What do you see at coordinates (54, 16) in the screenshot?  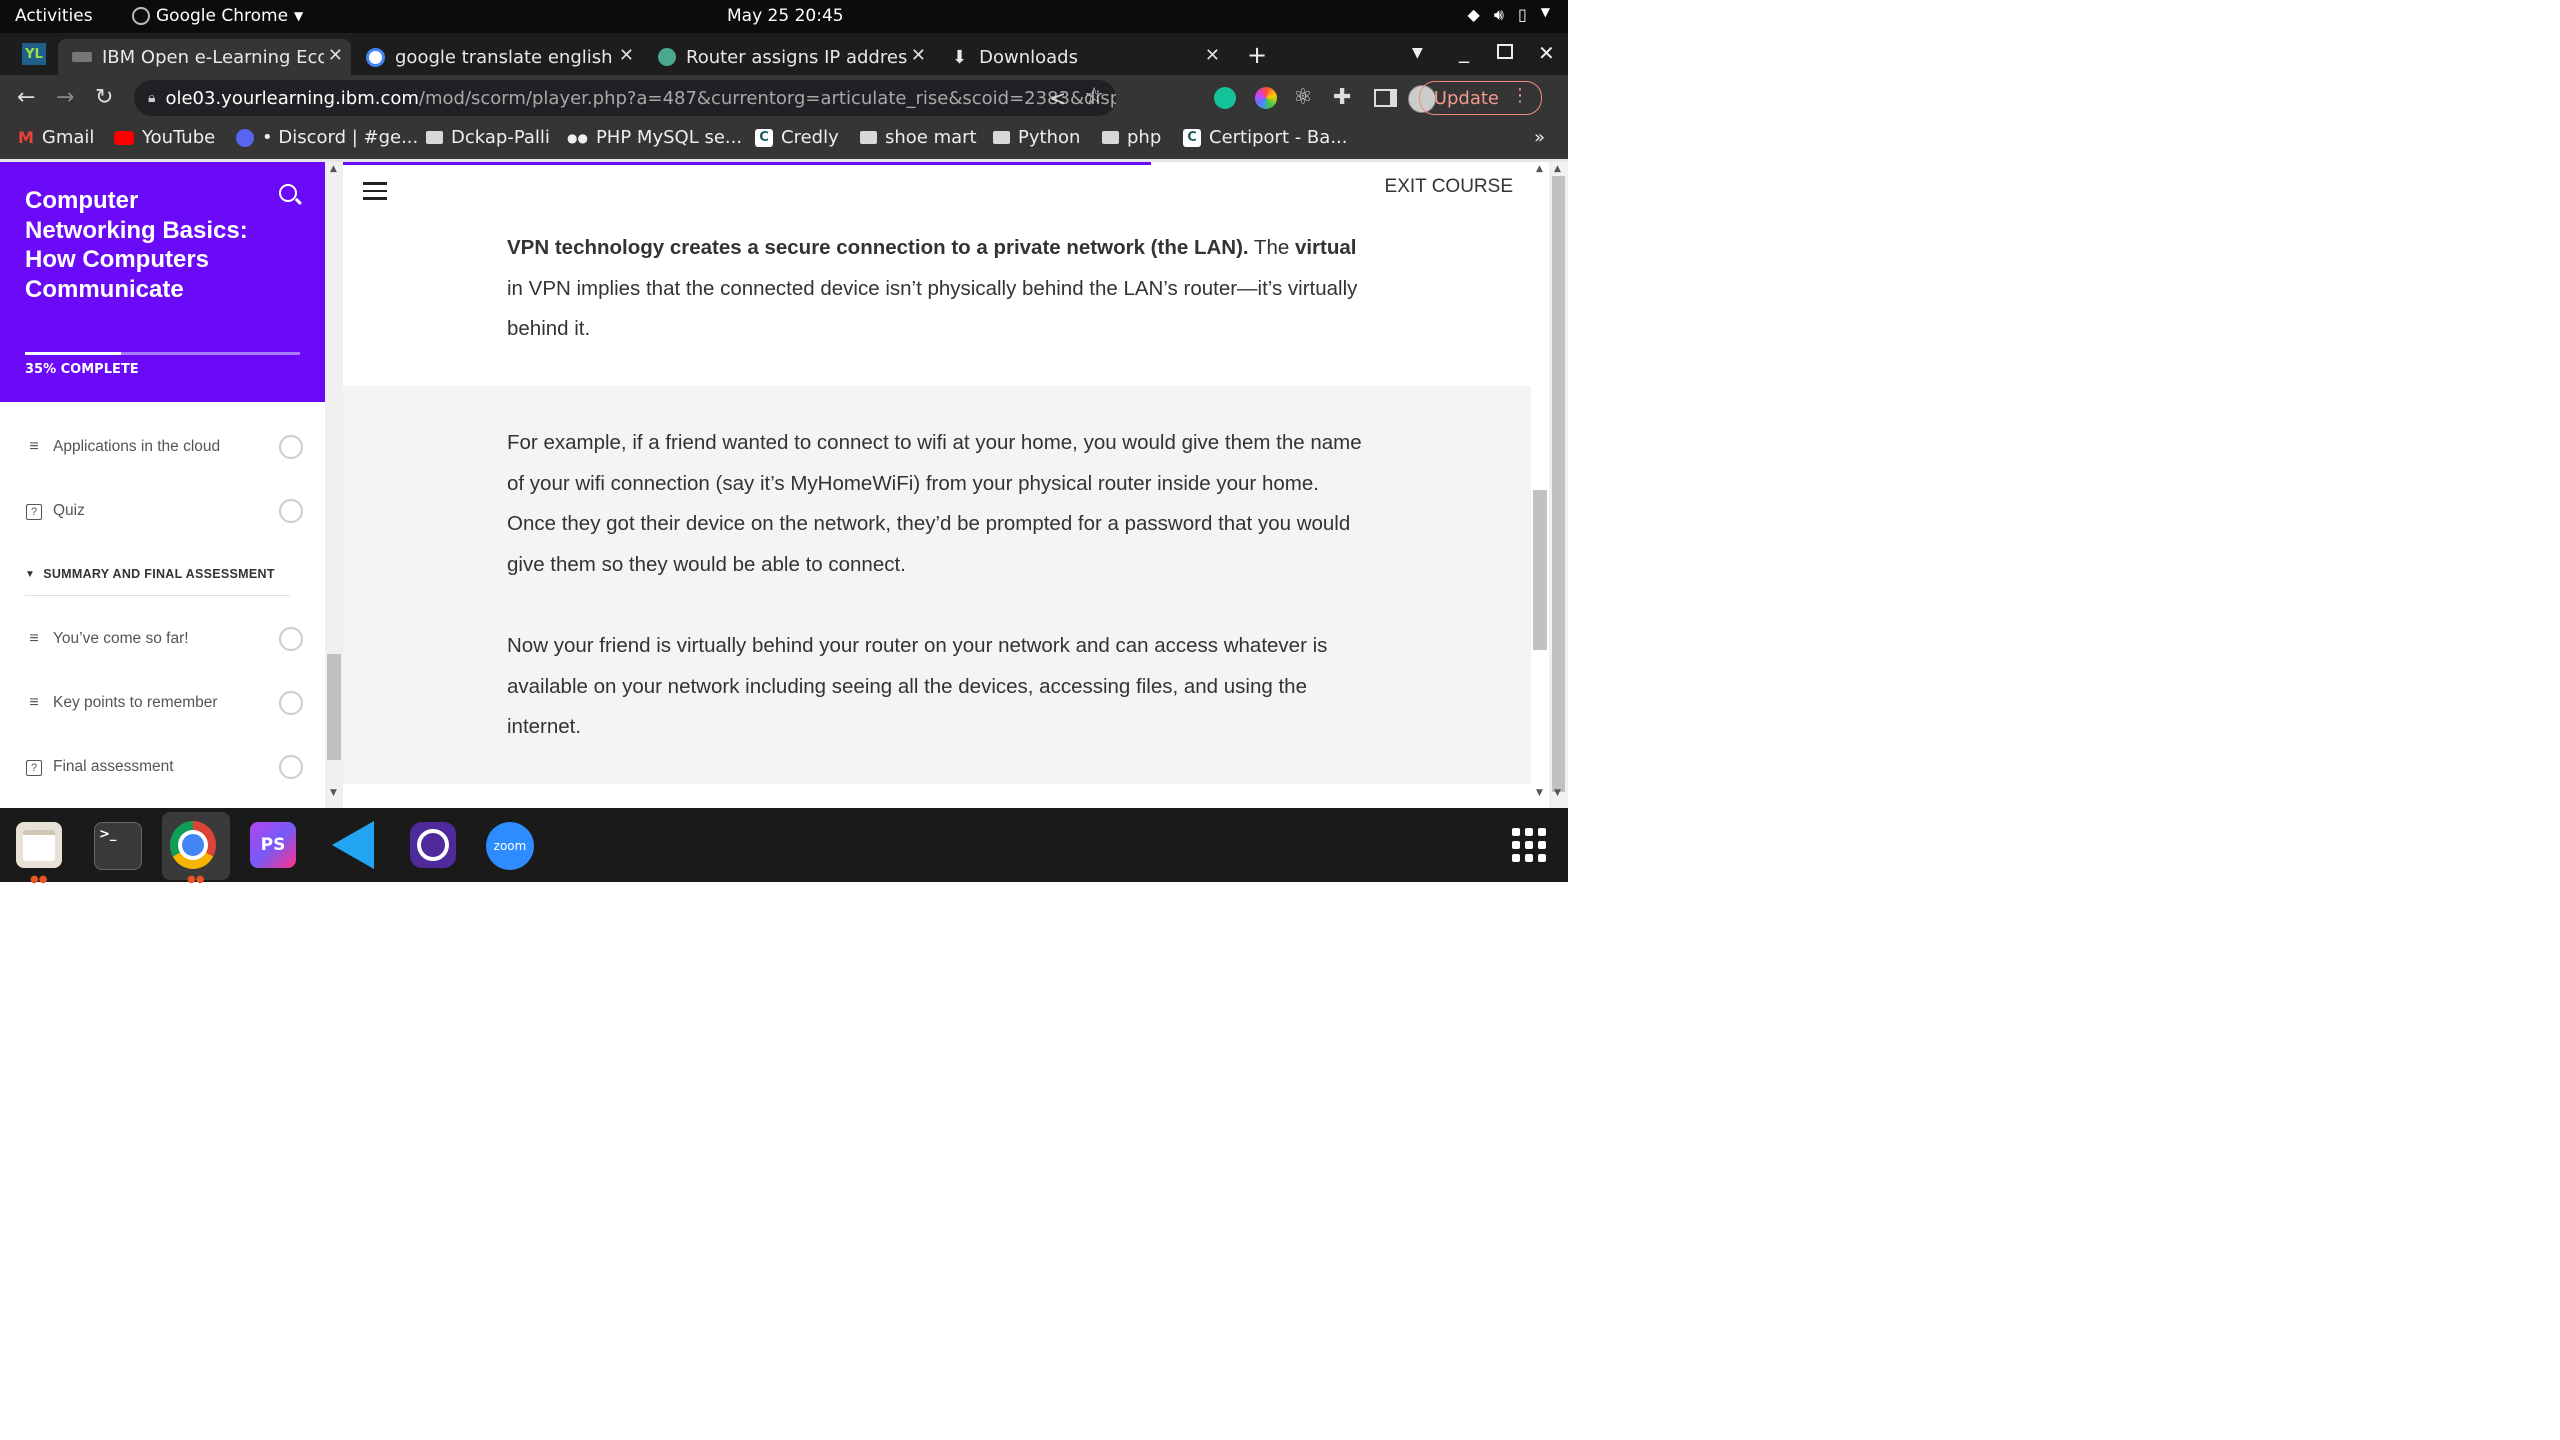 I see `activities-button: Activities` at bounding box center [54, 16].